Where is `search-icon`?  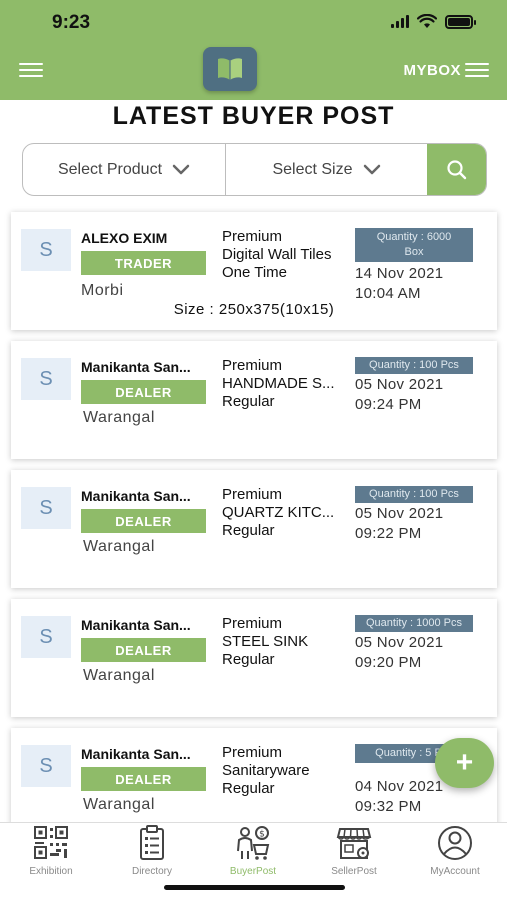
search-icon is located at coordinates (456, 169).